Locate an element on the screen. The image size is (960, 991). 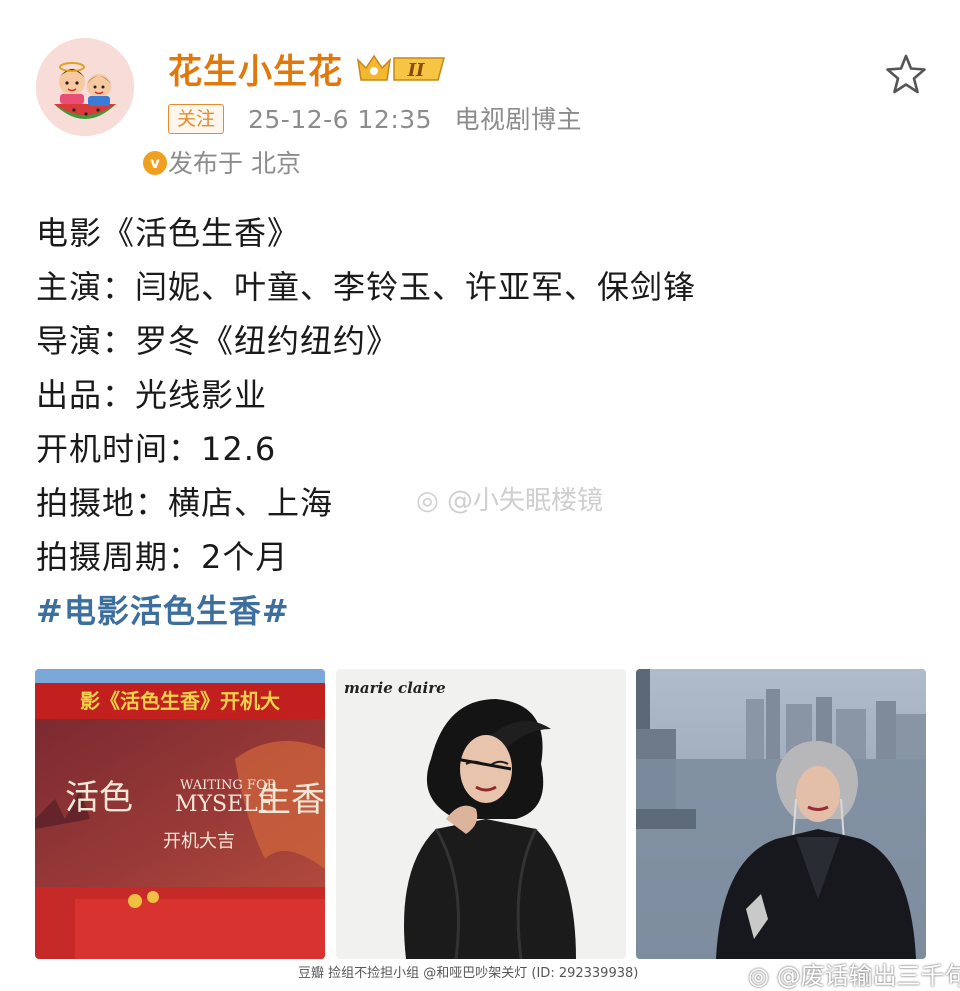
crown-level-icon: II is located at coordinates (401, 70).